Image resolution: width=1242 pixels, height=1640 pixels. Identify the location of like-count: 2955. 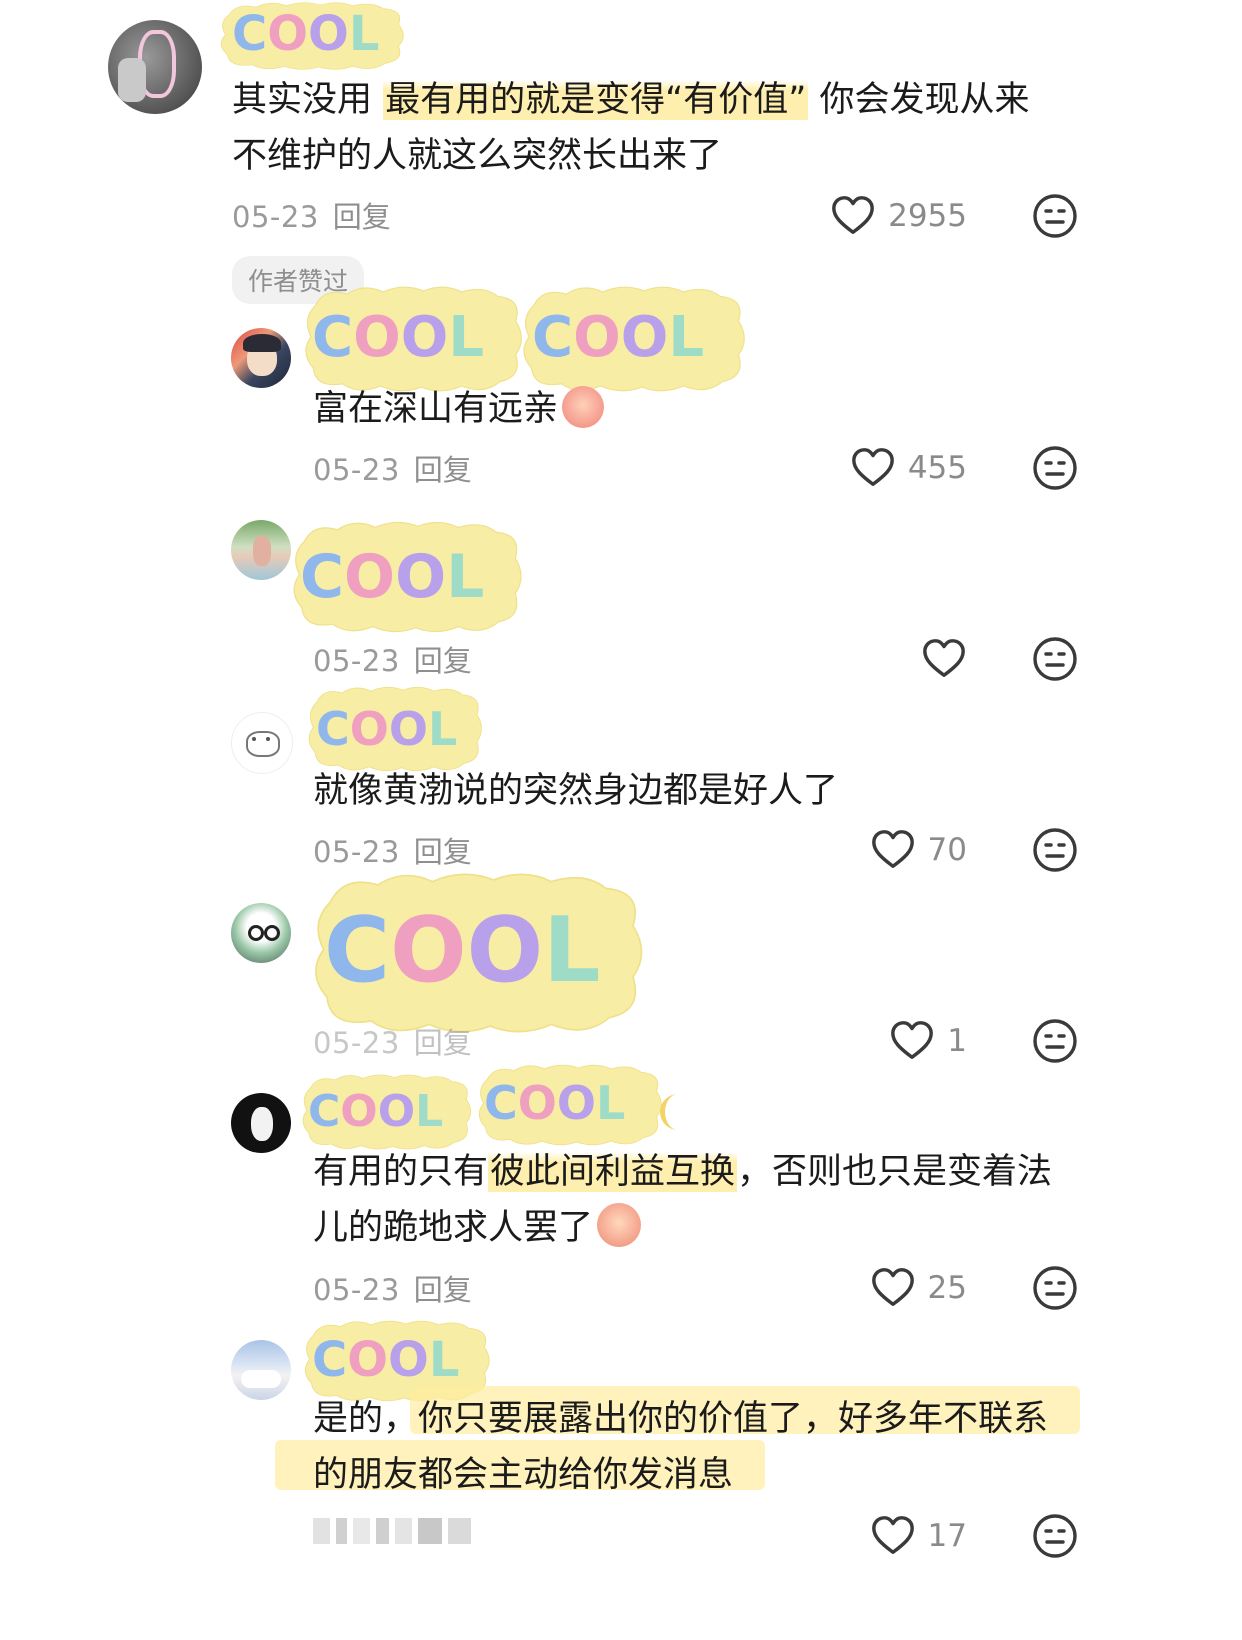
(927, 216).